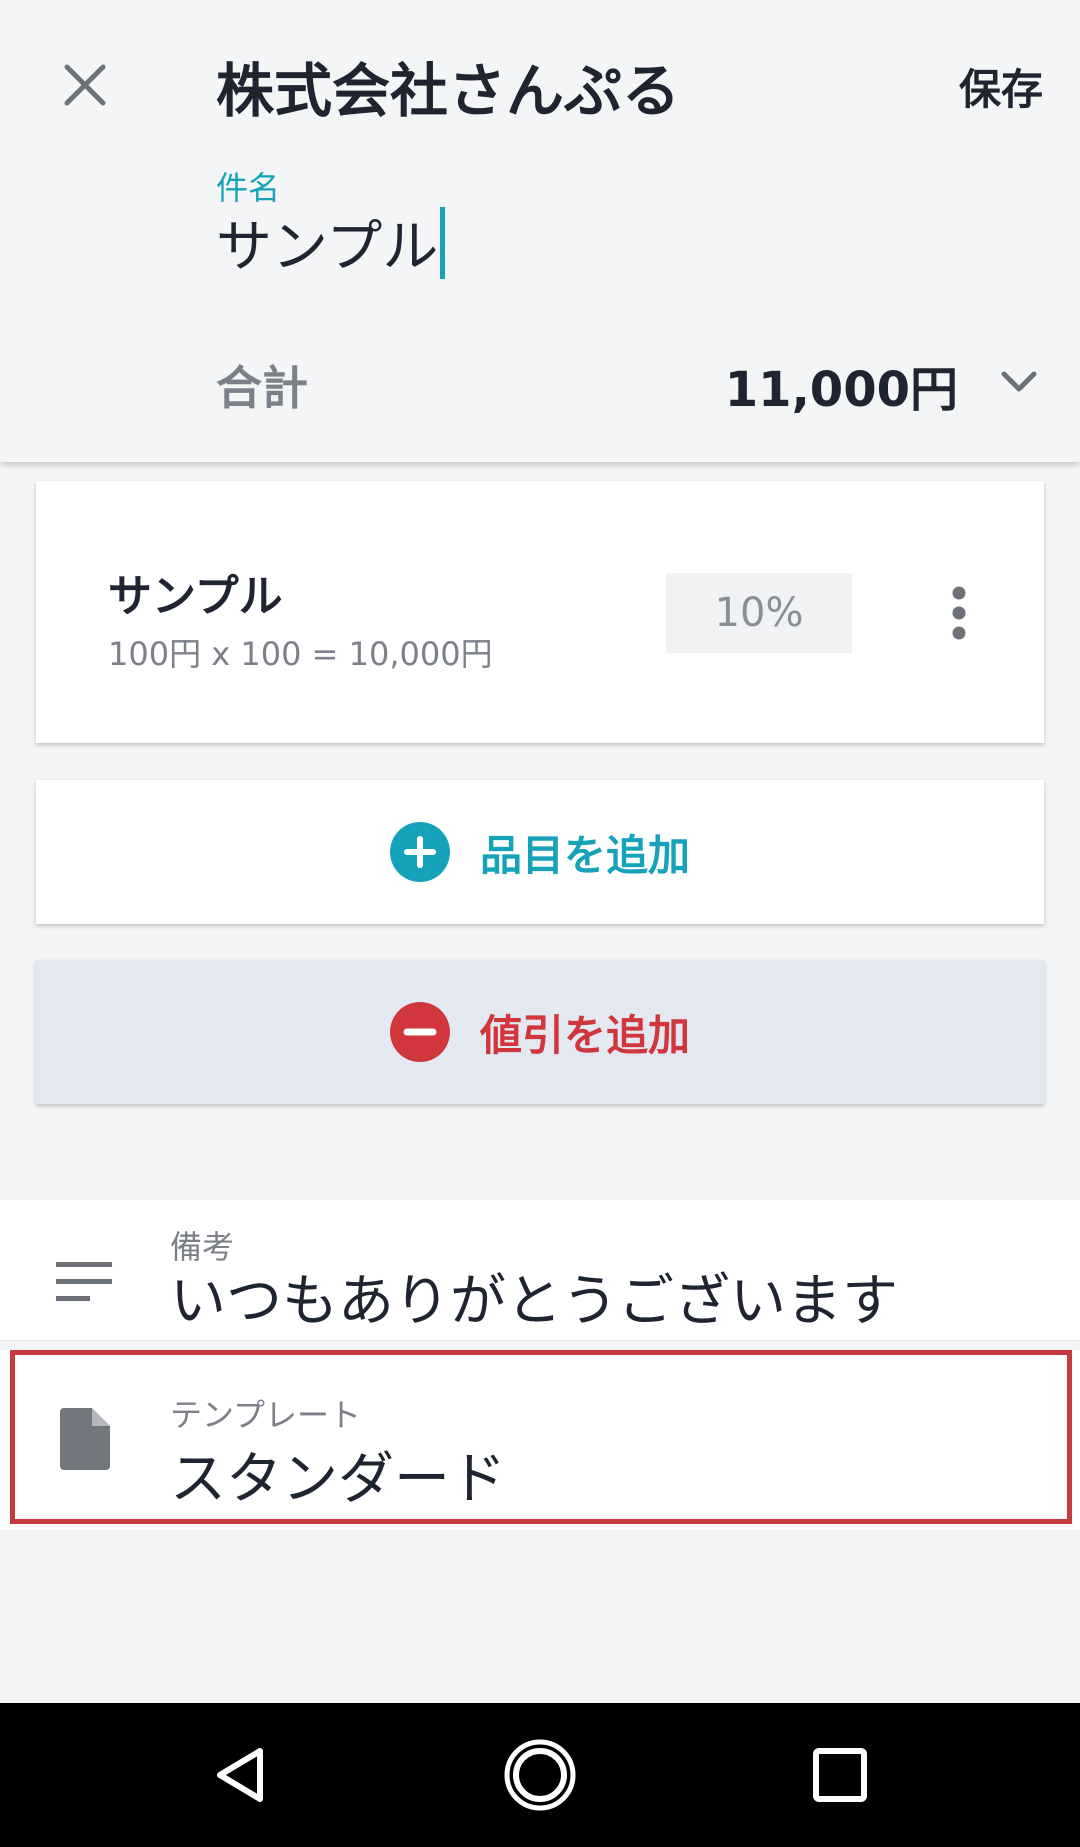 Image resolution: width=1080 pixels, height=1847 pixels. I want to click on more-vert-icon, so click(959, 613).